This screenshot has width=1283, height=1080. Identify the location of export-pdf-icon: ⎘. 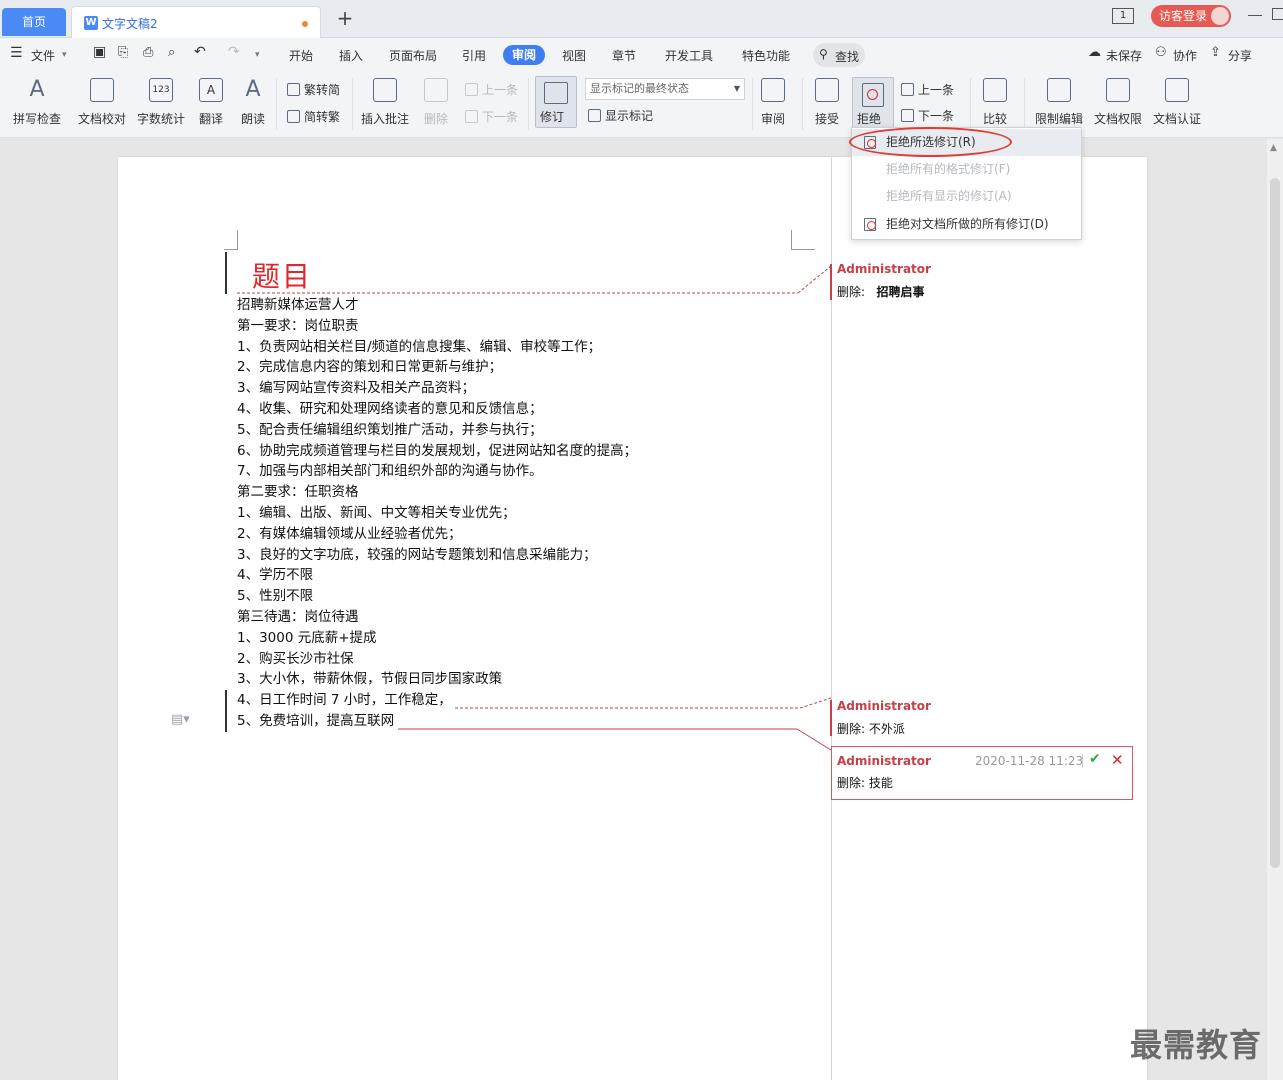
(123, 52).